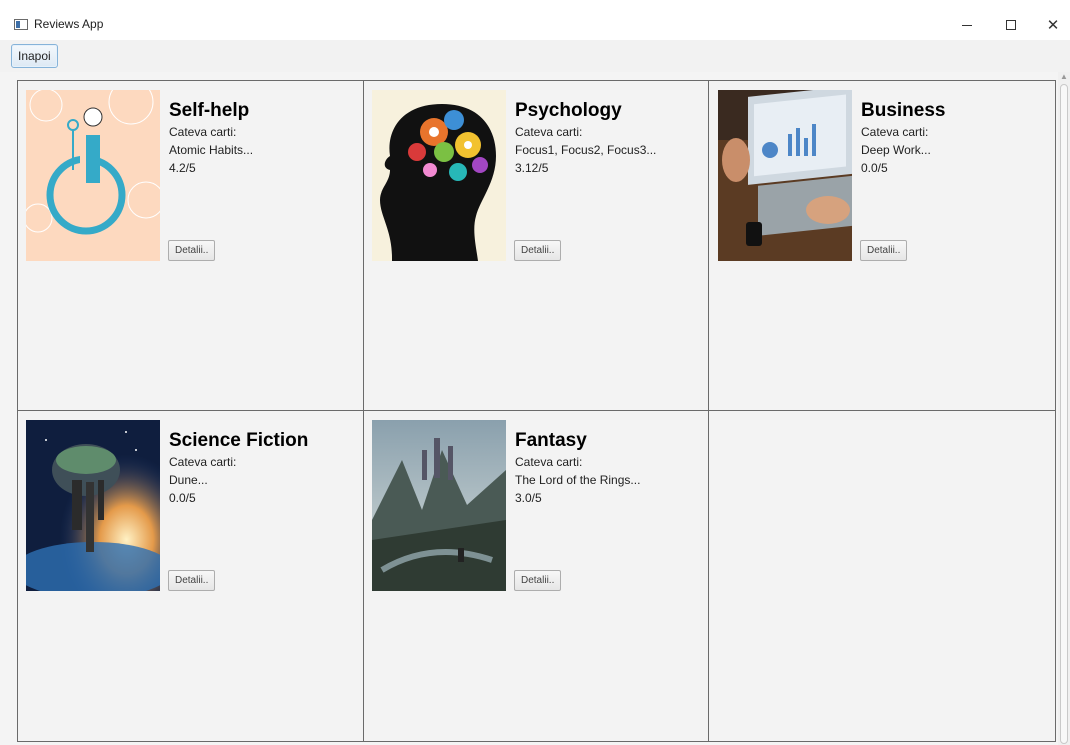 This screenshot has height=745, width=1070. What do you see at coordinates (93, 175) in the screenshot?
I see `category-image-self-help` at bounding box center [93, 175].